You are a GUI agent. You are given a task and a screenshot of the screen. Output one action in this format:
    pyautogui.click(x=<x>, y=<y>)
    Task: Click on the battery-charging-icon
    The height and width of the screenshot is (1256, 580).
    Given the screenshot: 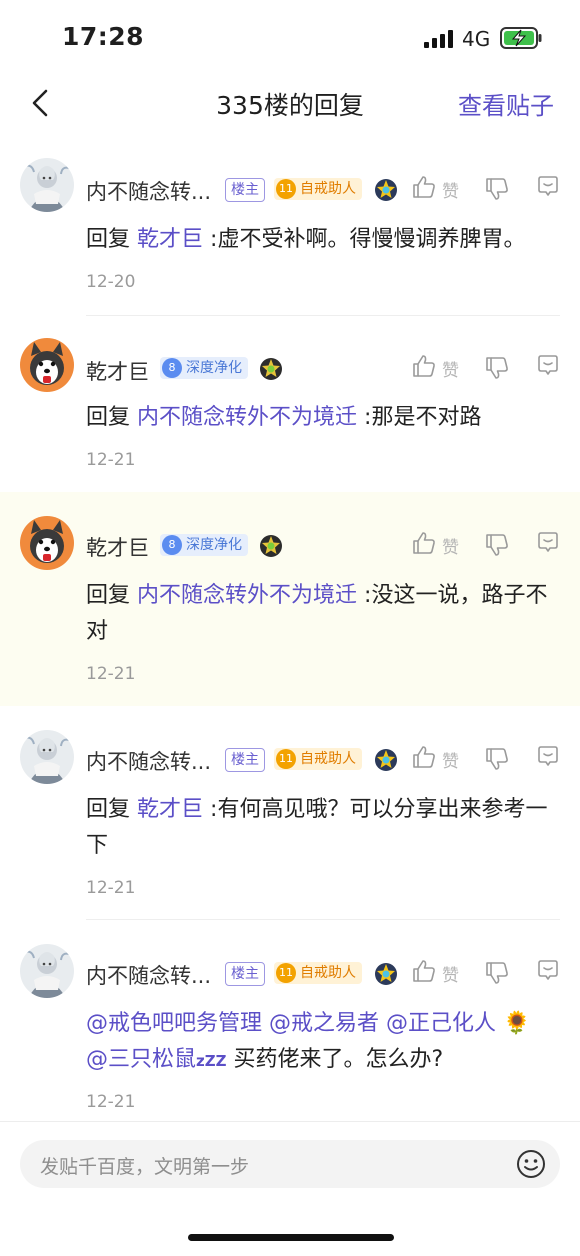 What is the action you would take?
    pyautogui.click(x=521, y=38)
    